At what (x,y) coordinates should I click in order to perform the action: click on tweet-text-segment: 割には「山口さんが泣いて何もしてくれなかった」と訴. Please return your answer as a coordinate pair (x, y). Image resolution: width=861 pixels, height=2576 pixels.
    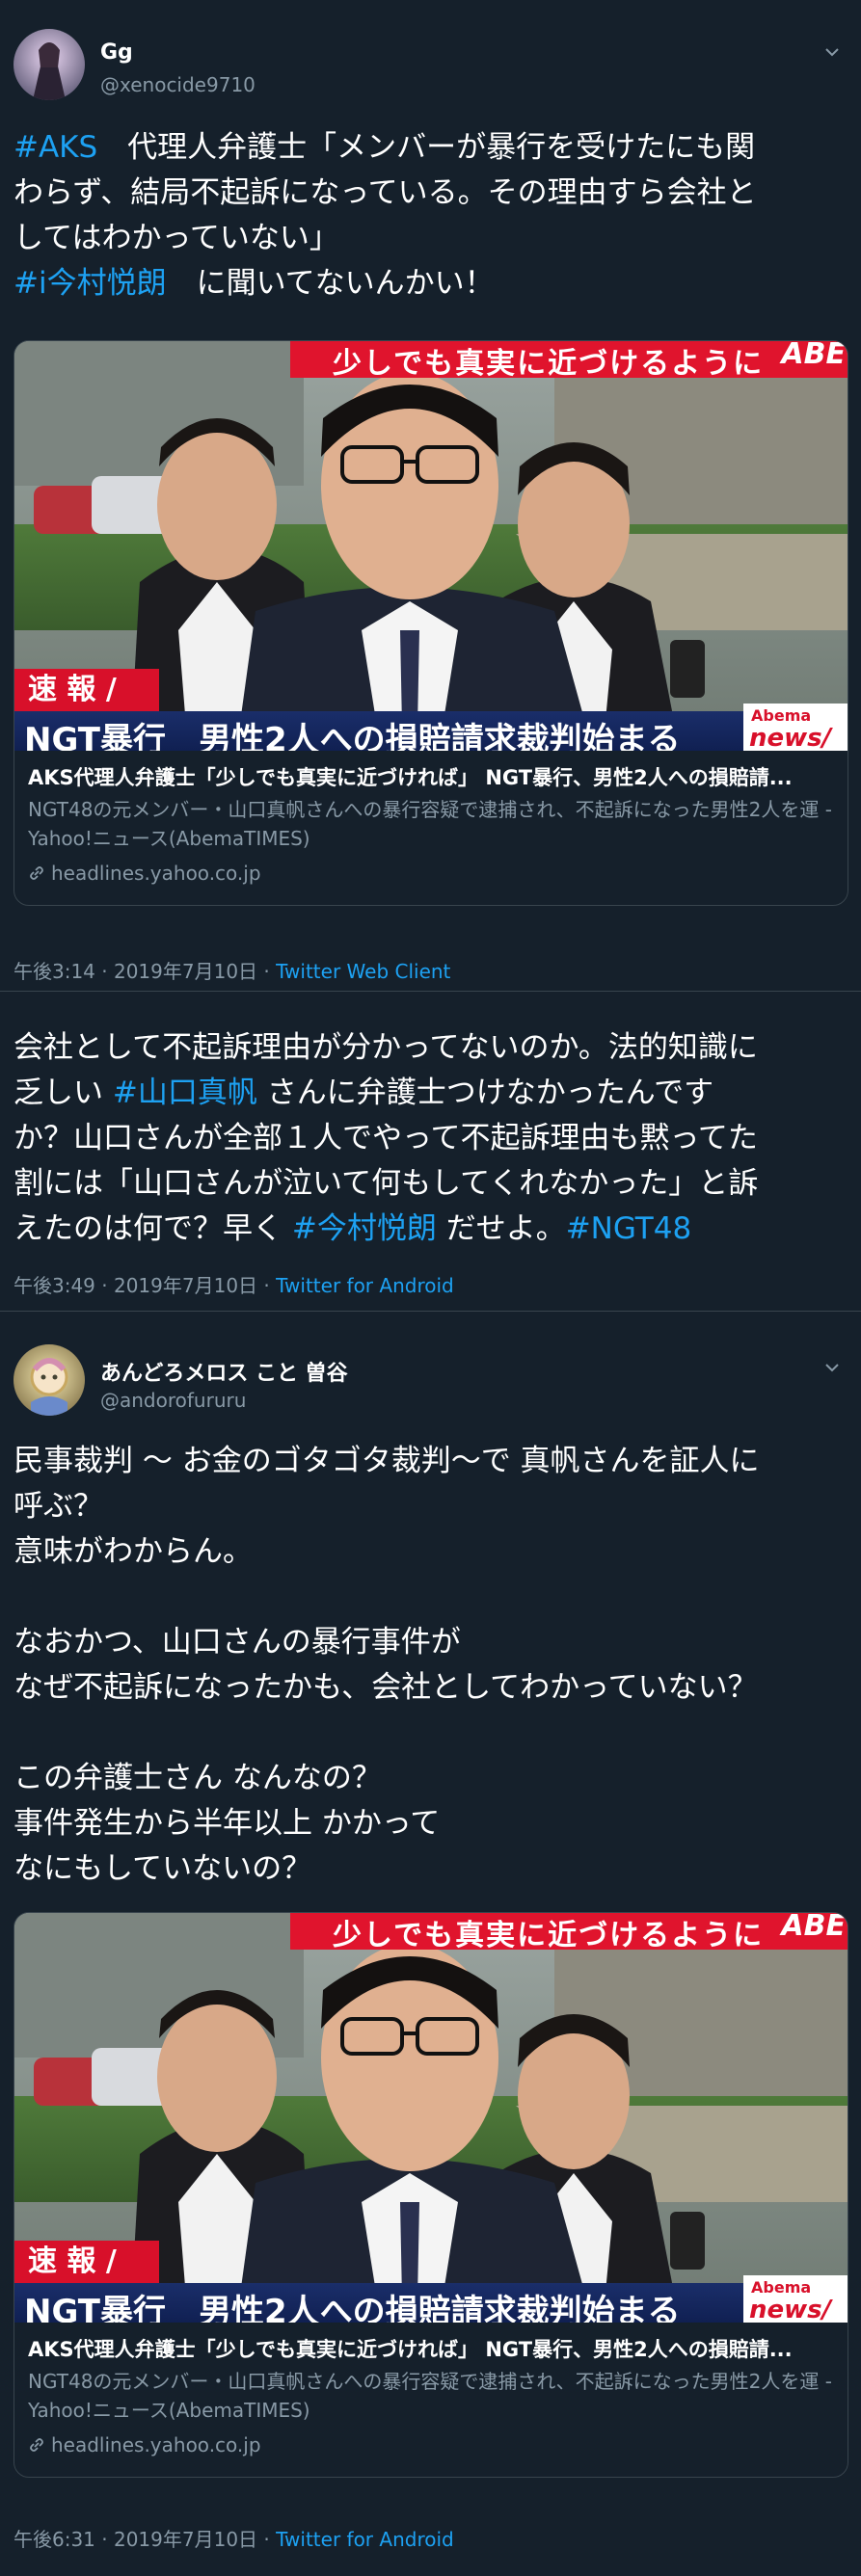
    Looking at the image, I should click on (386, 1183).